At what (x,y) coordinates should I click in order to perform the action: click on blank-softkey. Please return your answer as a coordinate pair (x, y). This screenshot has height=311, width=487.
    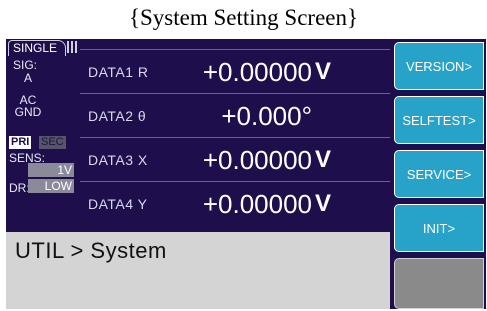
    Looking at the image, I should click on (439, 283).